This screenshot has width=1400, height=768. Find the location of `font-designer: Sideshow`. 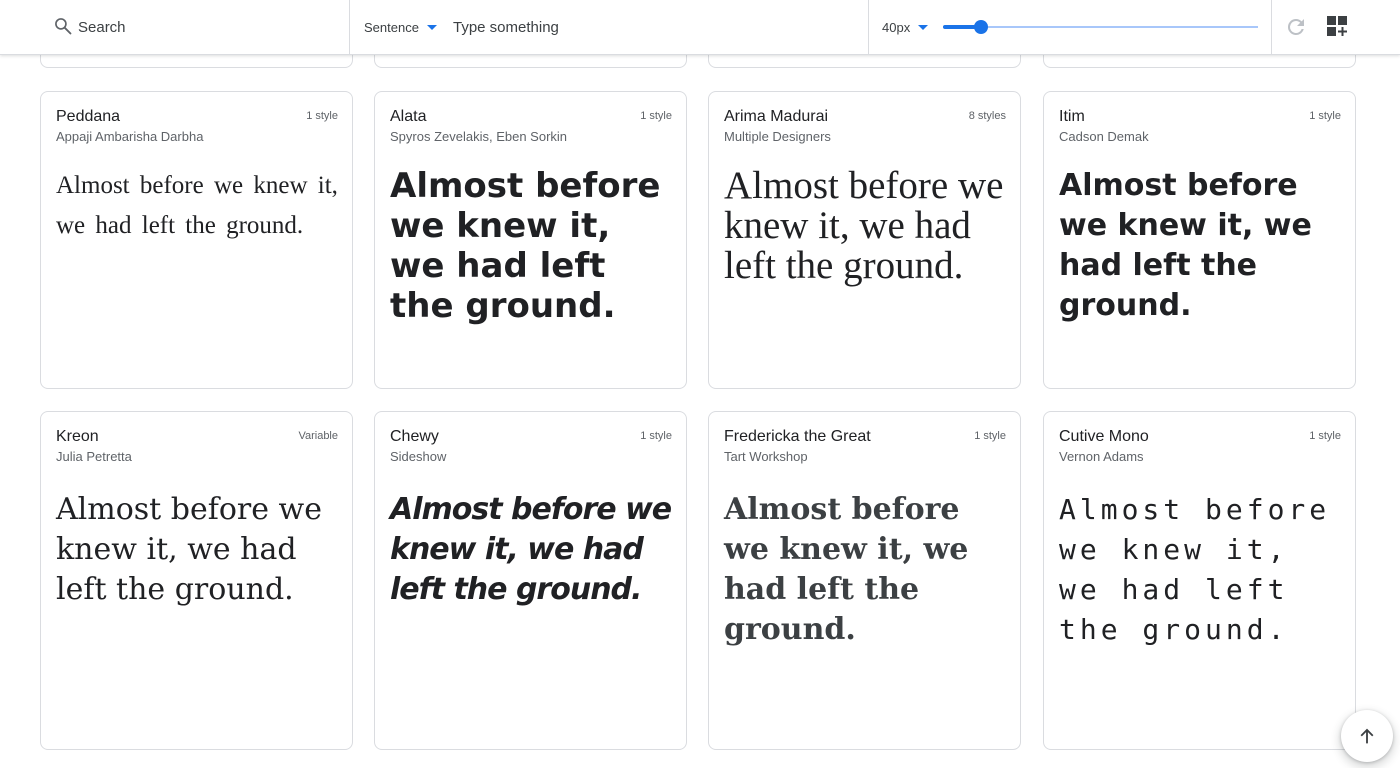

font-designer: Sideshow is located at coordinates (418, 456).